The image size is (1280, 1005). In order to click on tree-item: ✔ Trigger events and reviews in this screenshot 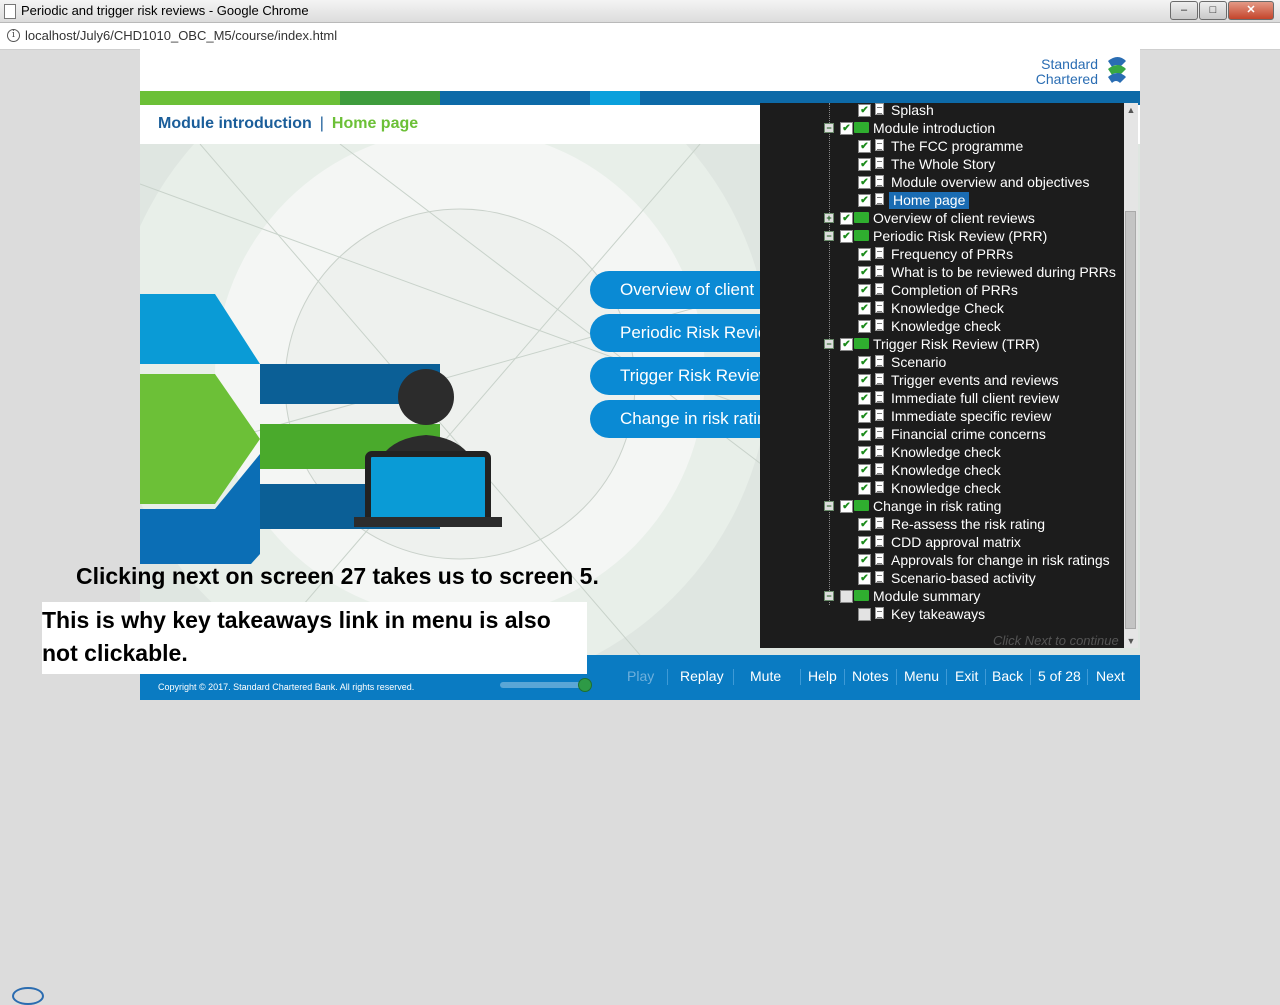, I will do `click(945, 381)`.